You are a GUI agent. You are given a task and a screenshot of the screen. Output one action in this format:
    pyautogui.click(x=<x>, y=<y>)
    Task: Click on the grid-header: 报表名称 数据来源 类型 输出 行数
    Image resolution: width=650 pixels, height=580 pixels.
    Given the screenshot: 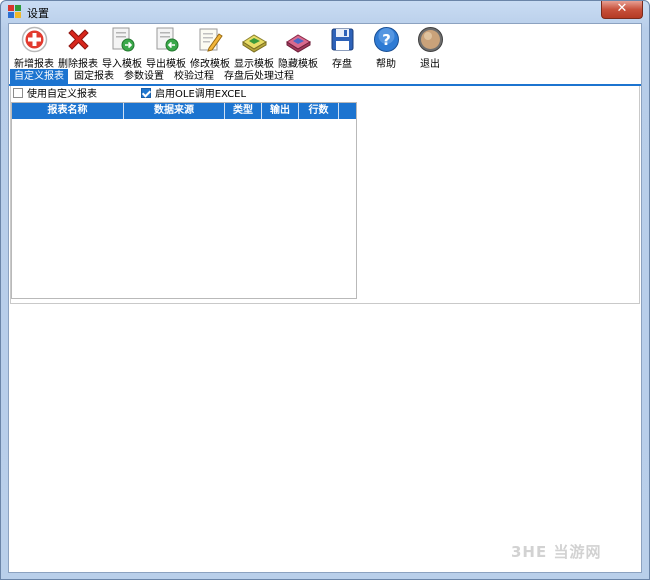 What is the action you would take?
    pyautogui.click(x=184, y=111)
    